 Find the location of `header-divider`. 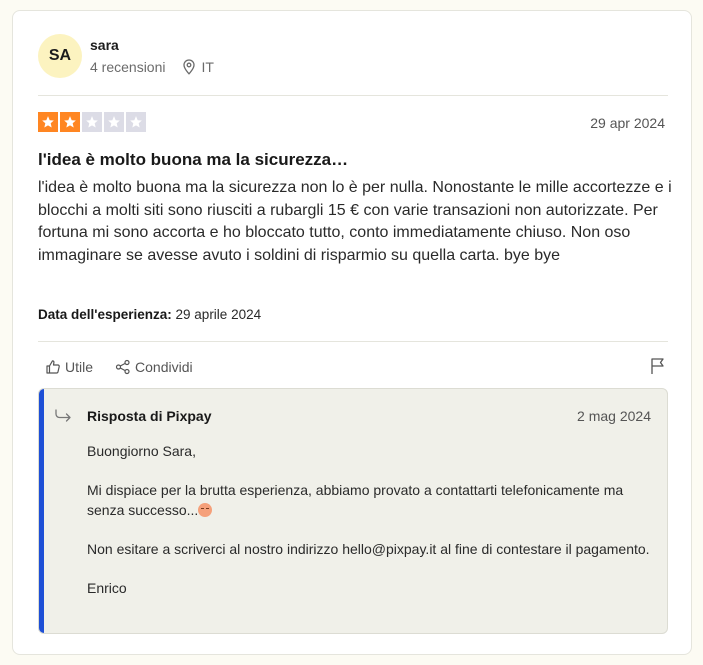

header-divider is located at coordinates (353, 95).